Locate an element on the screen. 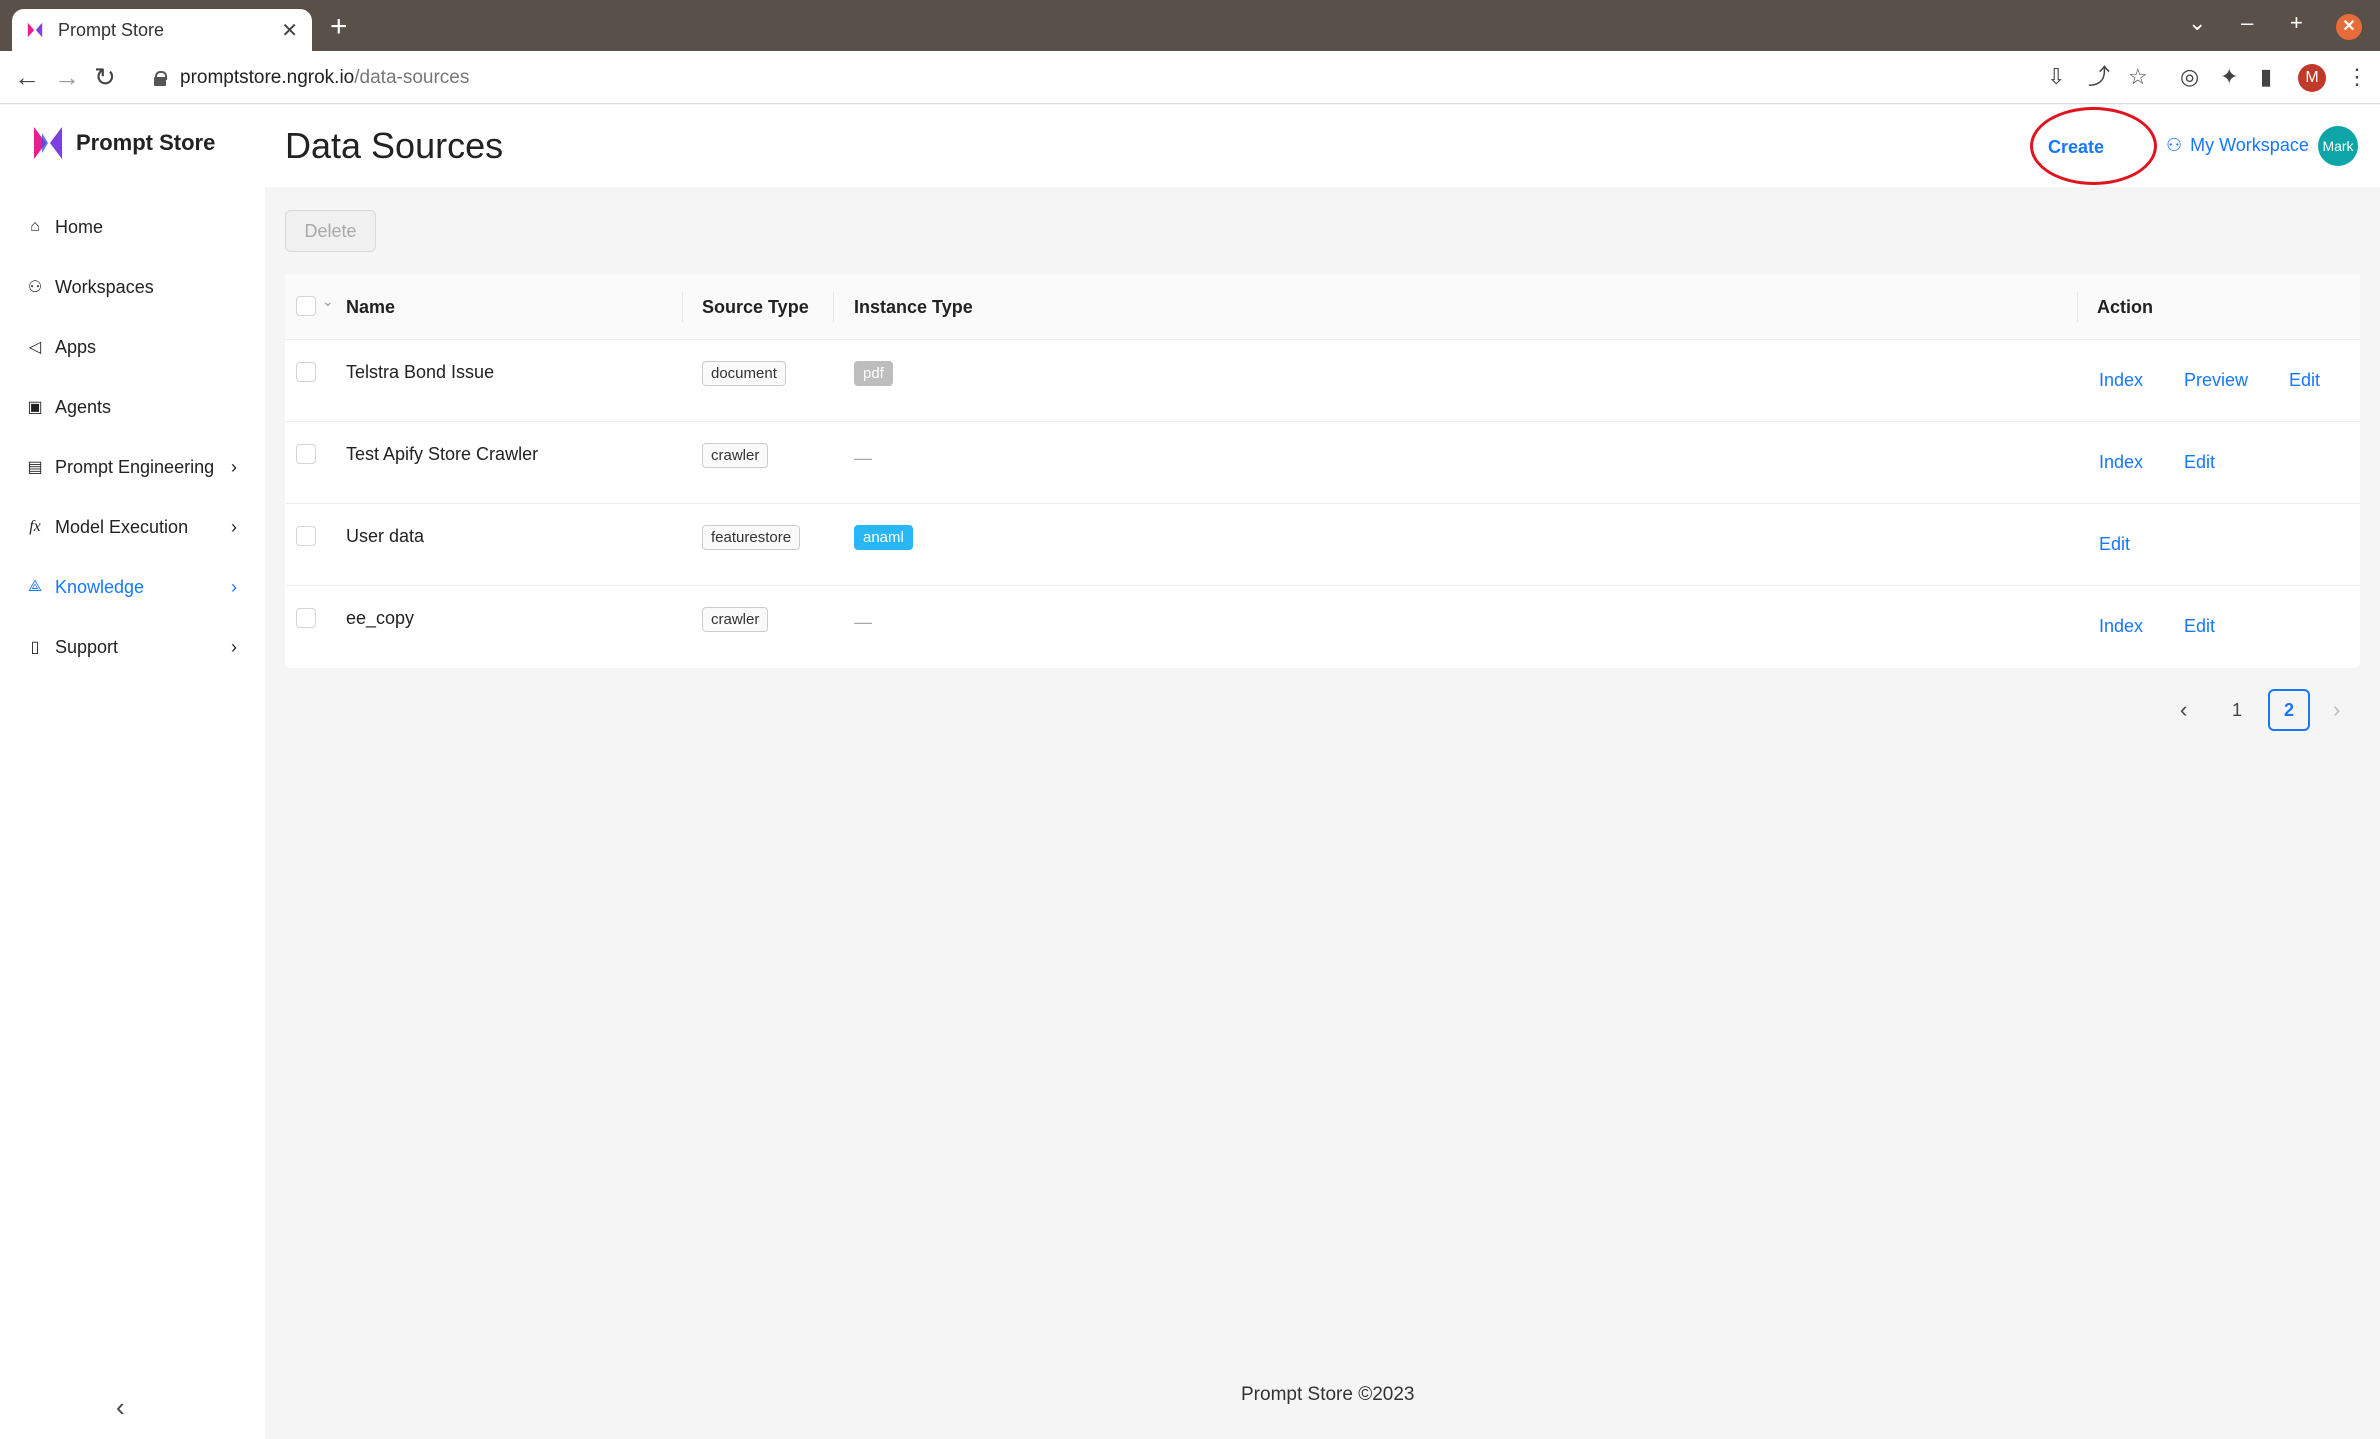 Image resolution: width=2380 pixels, height=1439 pixels. url-path: /data-sources is located at coordinates (412, 77).